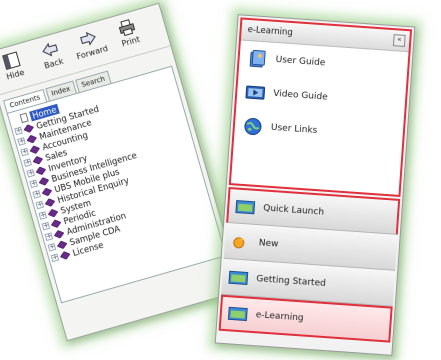  What do you see at coordinates (270, 31) in the screenshot?
I see `elearning-header-title: e-Learning` at bounding box center [270, 31].